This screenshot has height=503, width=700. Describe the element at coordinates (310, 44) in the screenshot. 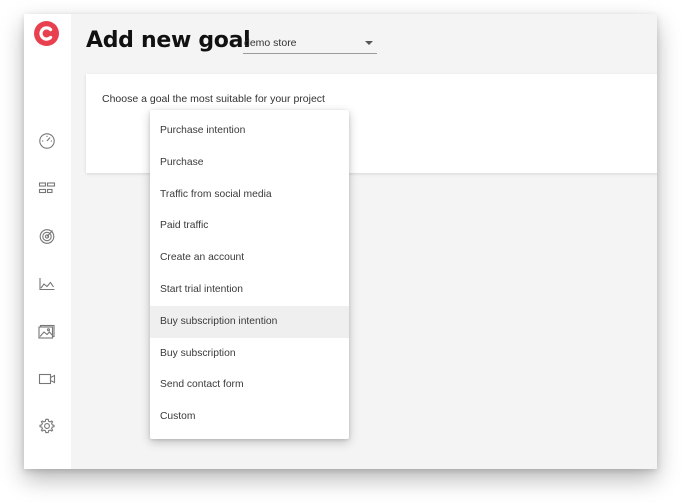

I see `store-select: demo store` at that location.